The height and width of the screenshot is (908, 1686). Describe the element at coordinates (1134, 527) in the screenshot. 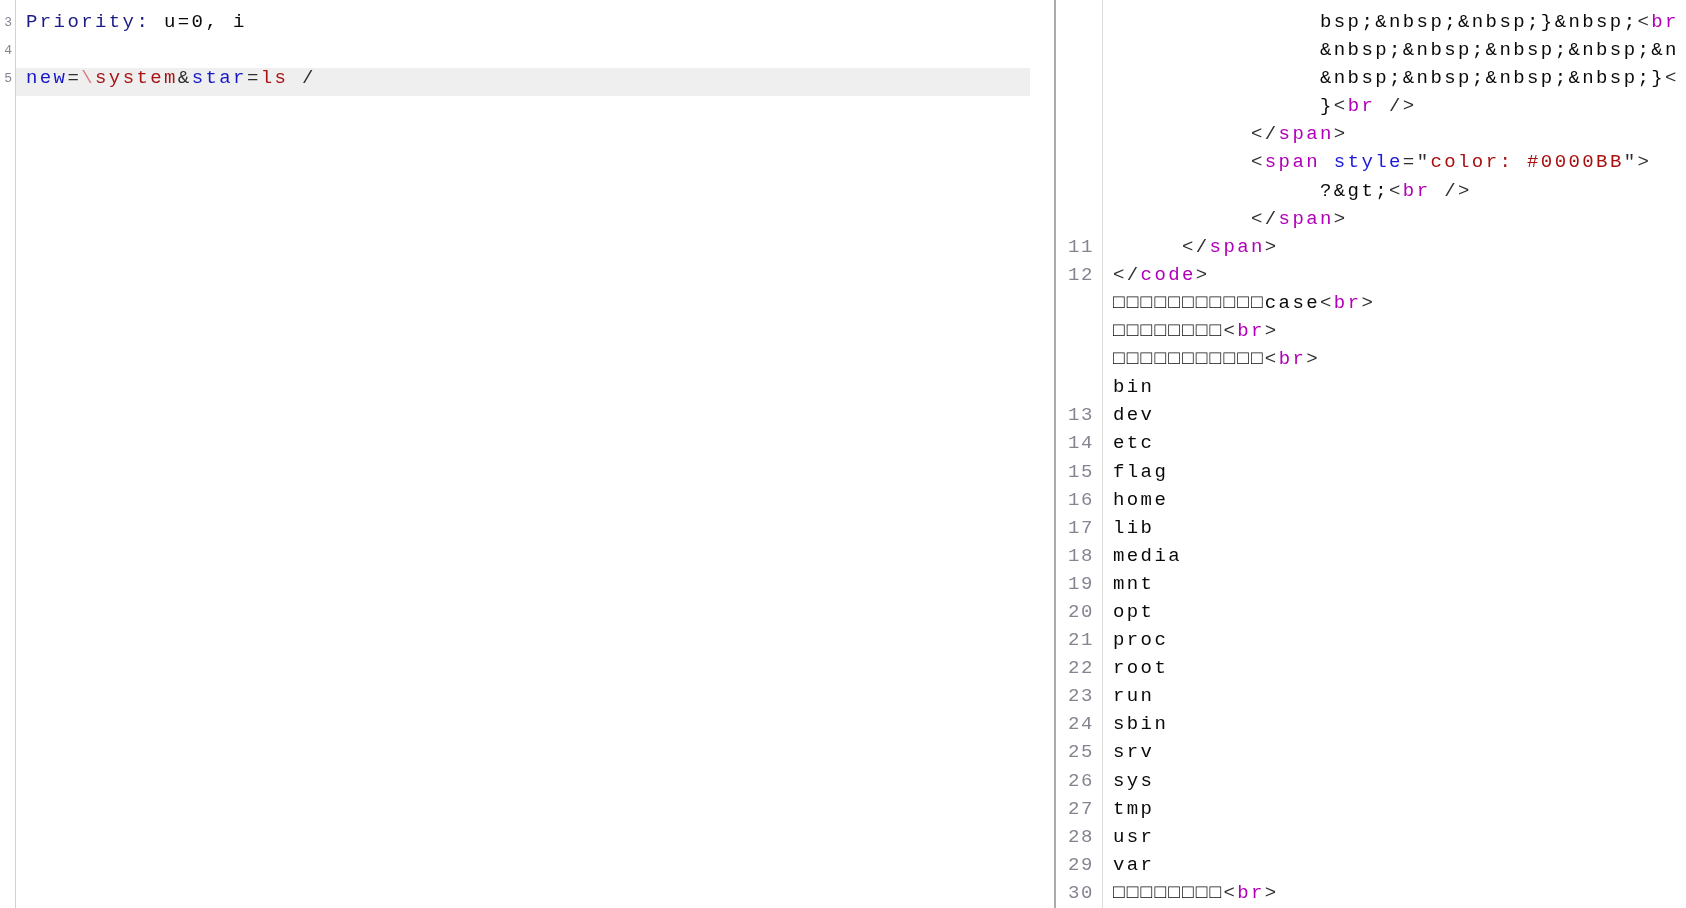

I see `code-line: lib` at that location.